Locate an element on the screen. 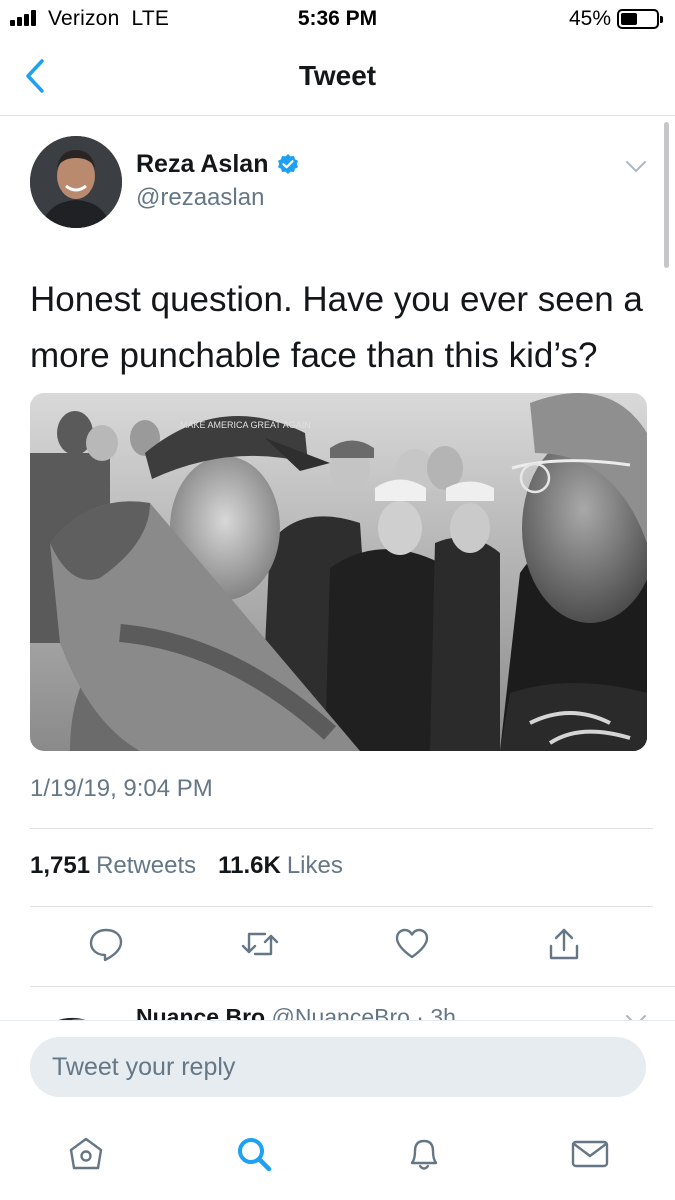 The width and height of the screenshot is (675, 1200). messages-icon is located at coordinates (590, 1154).